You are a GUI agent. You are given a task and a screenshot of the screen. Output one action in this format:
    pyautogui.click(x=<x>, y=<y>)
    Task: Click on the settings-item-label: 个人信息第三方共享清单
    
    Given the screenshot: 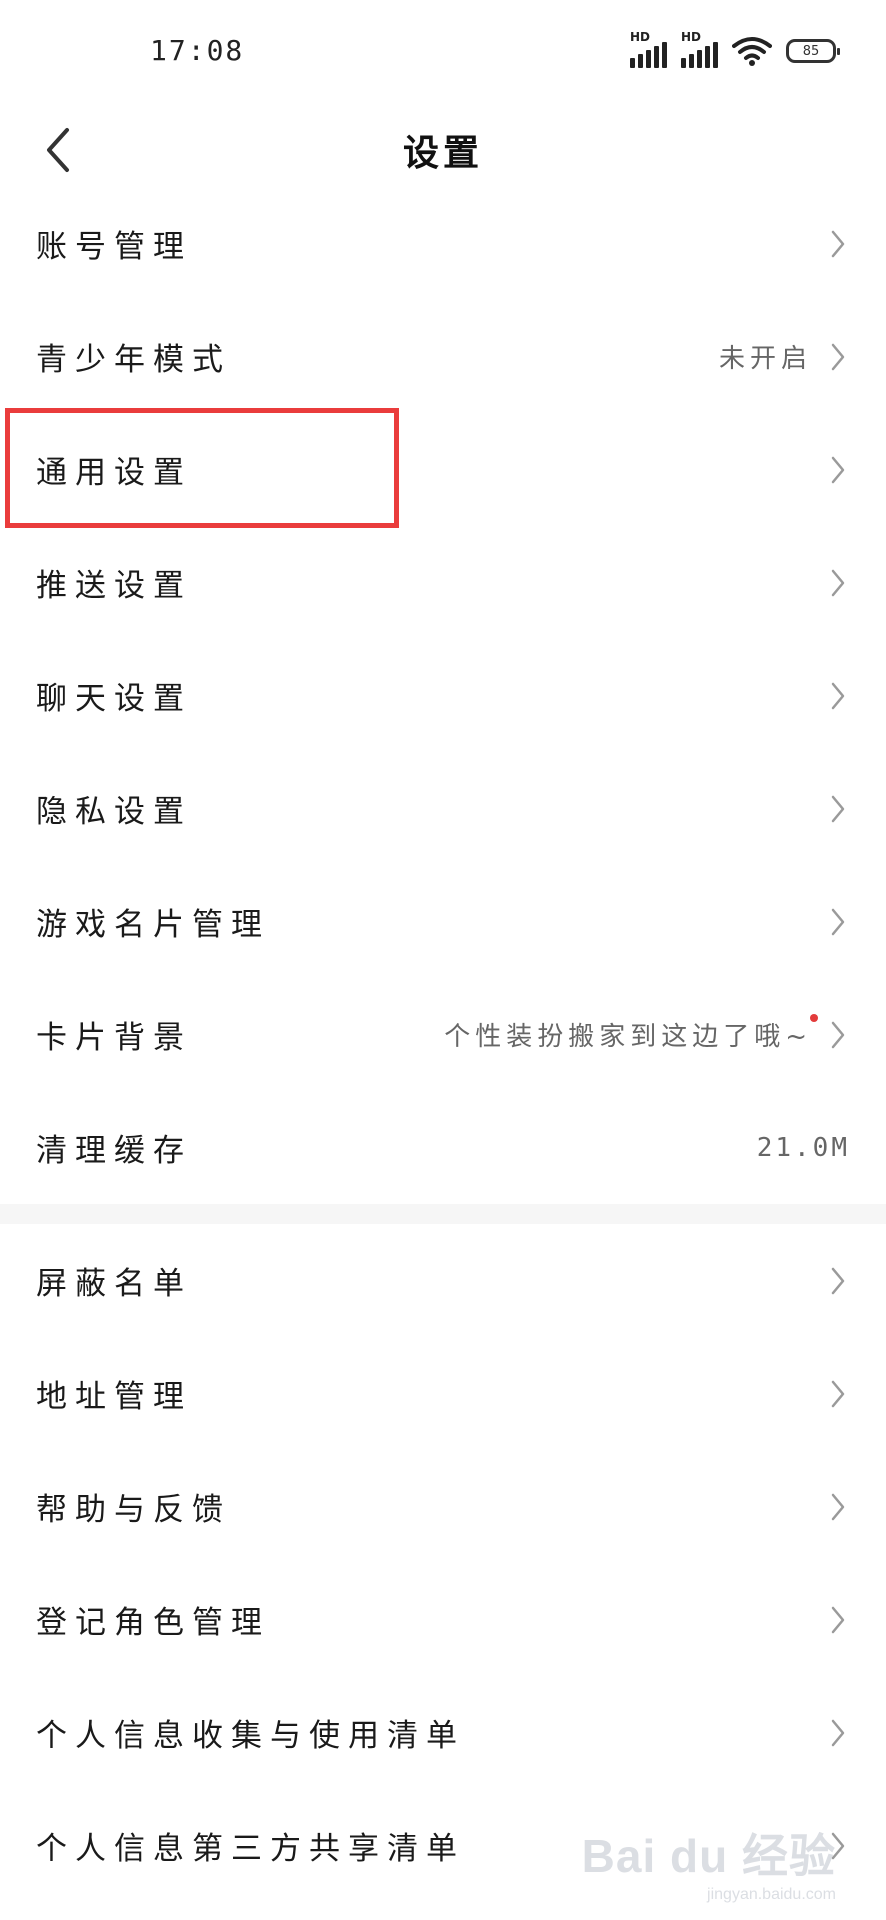 What is the action you would take?
    pyautogui.click(x=250, y=1849)
    